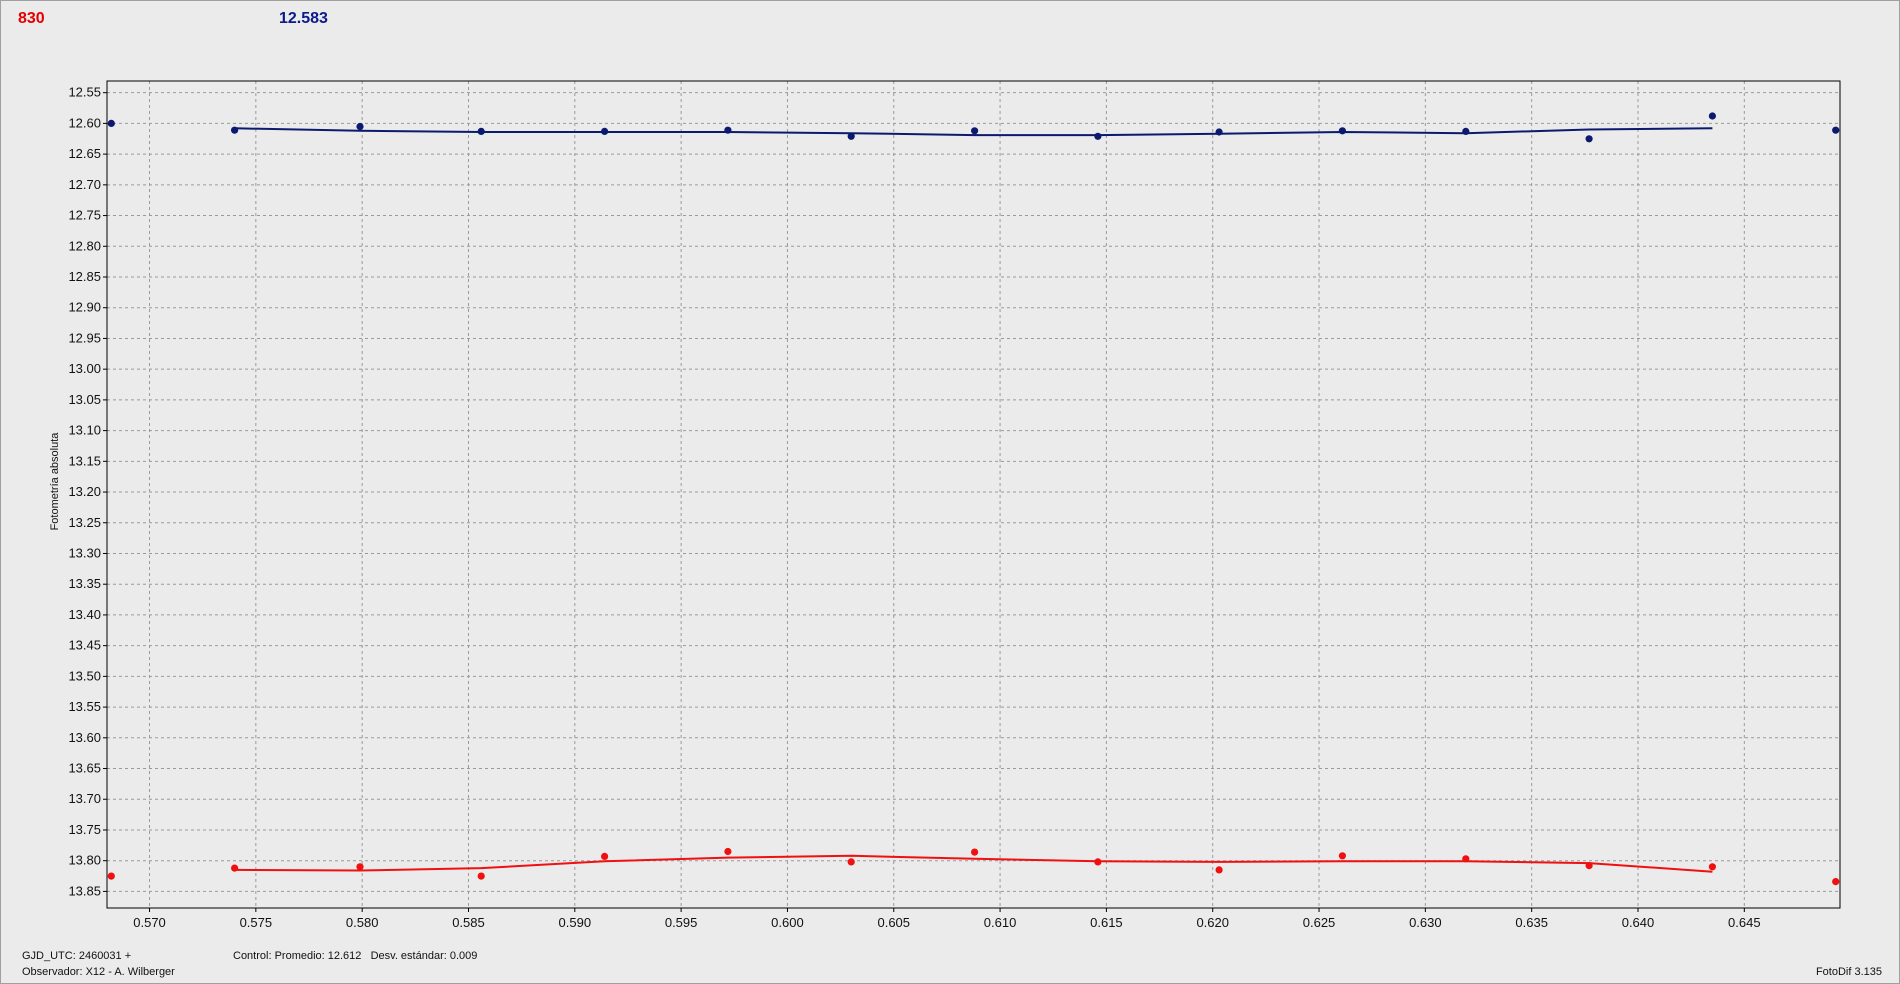  Describe the element at coordinates (1000, 922) in the screenshot. I see `x-tick-label: 0.610` at that location.